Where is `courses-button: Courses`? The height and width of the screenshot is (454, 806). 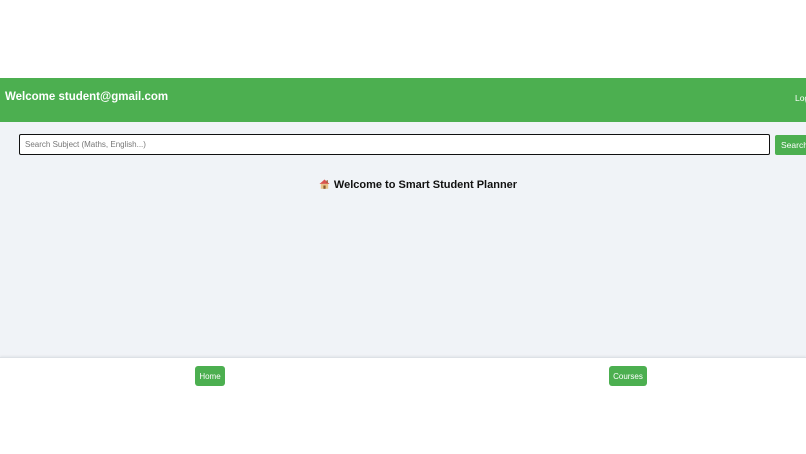 courses-button: Courses is located at coordinates (628, 376).